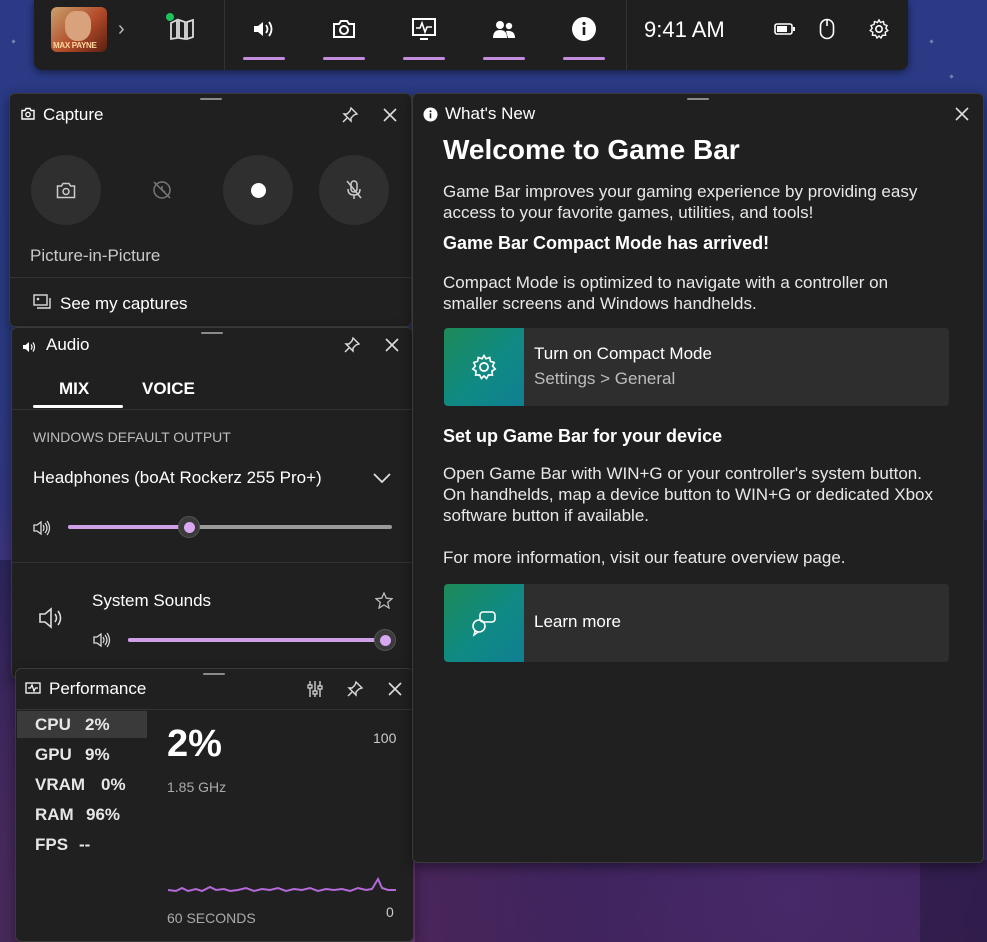 Image resolution: width=987 pixels, height=942 pixels. Describe the element at coordinates (584, 58) in the screenshot. I see `info-active-indicator` at that location.